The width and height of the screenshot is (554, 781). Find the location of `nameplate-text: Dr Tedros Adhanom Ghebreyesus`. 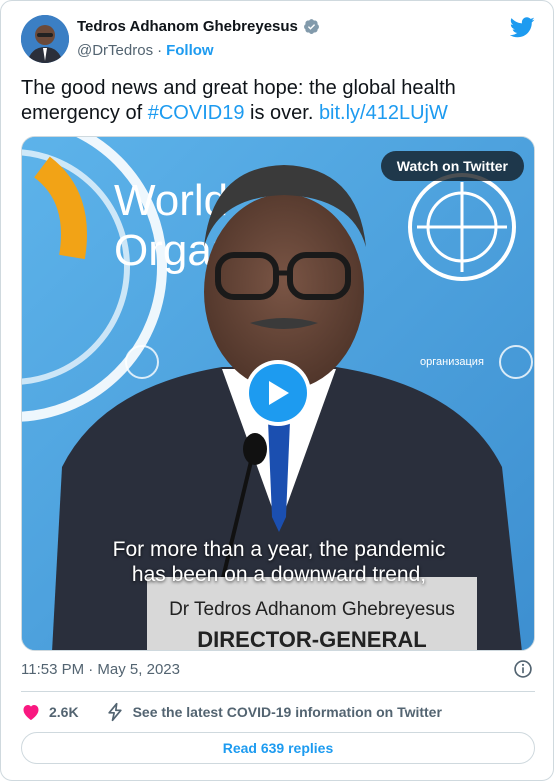

nameplate-text: Dr Tedros Adhanom Ghebreyesus is located at coordinates (312, 609).